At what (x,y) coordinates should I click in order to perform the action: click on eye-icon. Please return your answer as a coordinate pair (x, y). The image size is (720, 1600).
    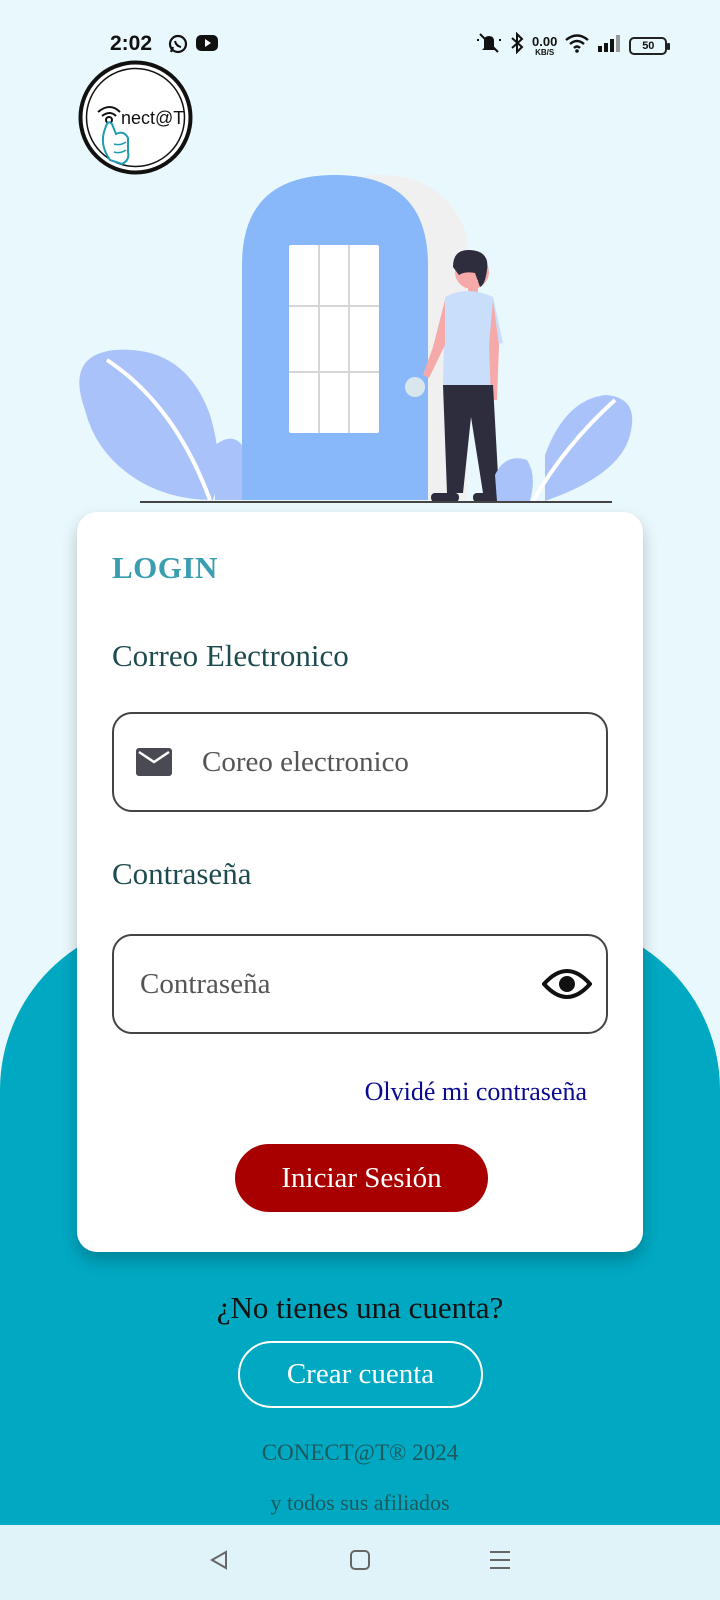
    Looking at the image, I should click on (567, 986).